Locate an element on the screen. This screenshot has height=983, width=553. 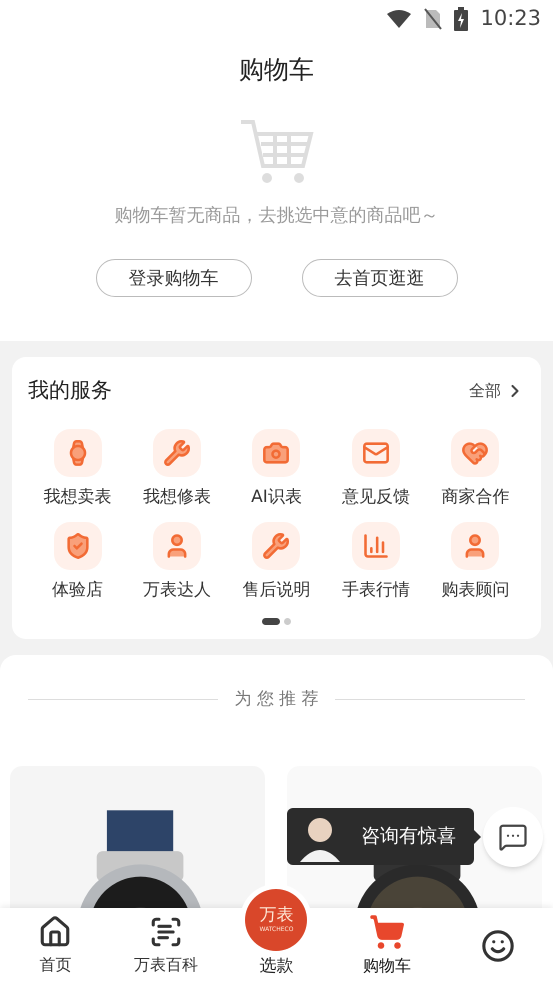
service-item: 我想卖表 is located at coordinates (78, 469).